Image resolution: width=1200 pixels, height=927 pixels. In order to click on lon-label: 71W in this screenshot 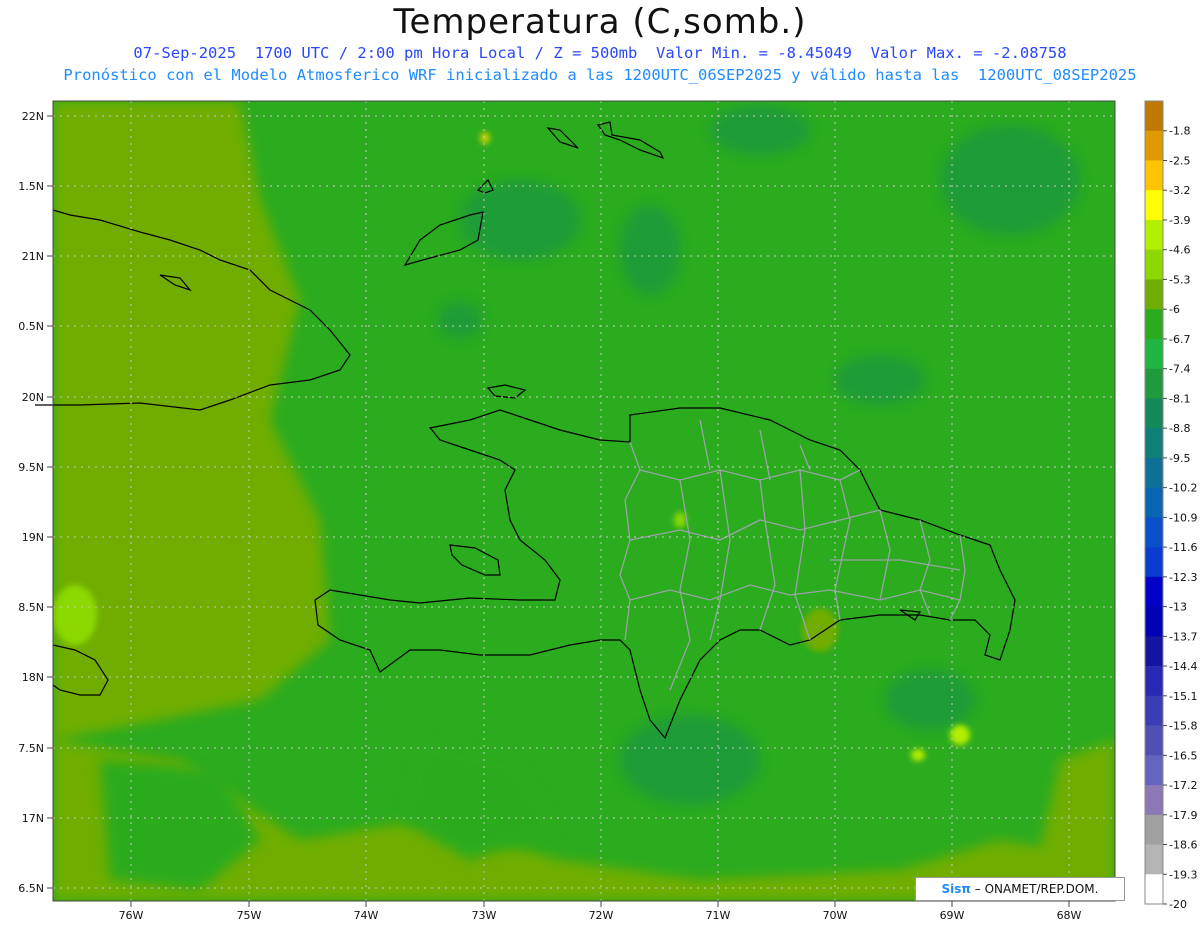, I will do `click(718, 915)`.